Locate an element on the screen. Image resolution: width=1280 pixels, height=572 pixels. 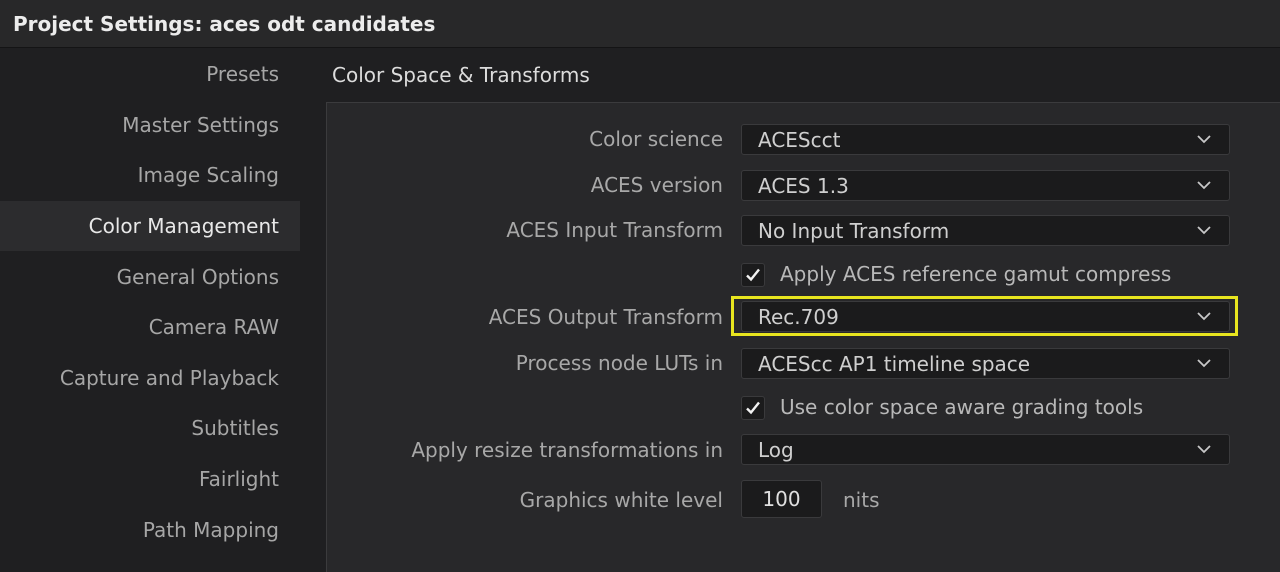
sidebar-item-presets: Presets is located at coordinates (150, 74).